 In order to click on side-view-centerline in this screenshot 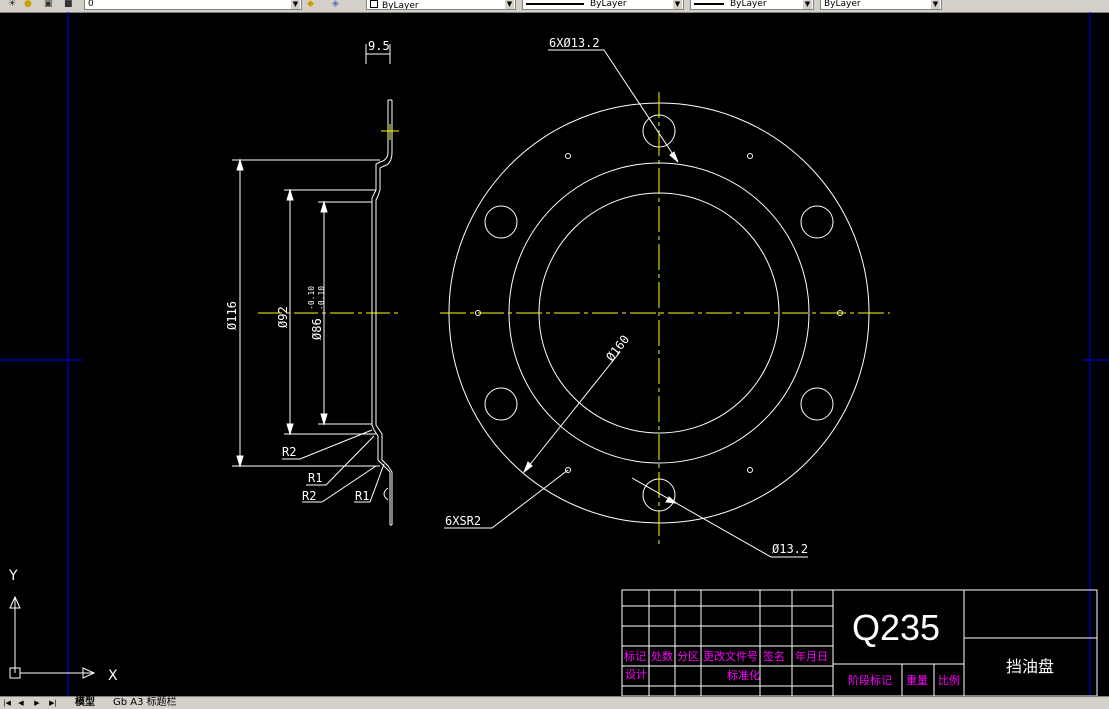, I will do `click(329, 219)`.